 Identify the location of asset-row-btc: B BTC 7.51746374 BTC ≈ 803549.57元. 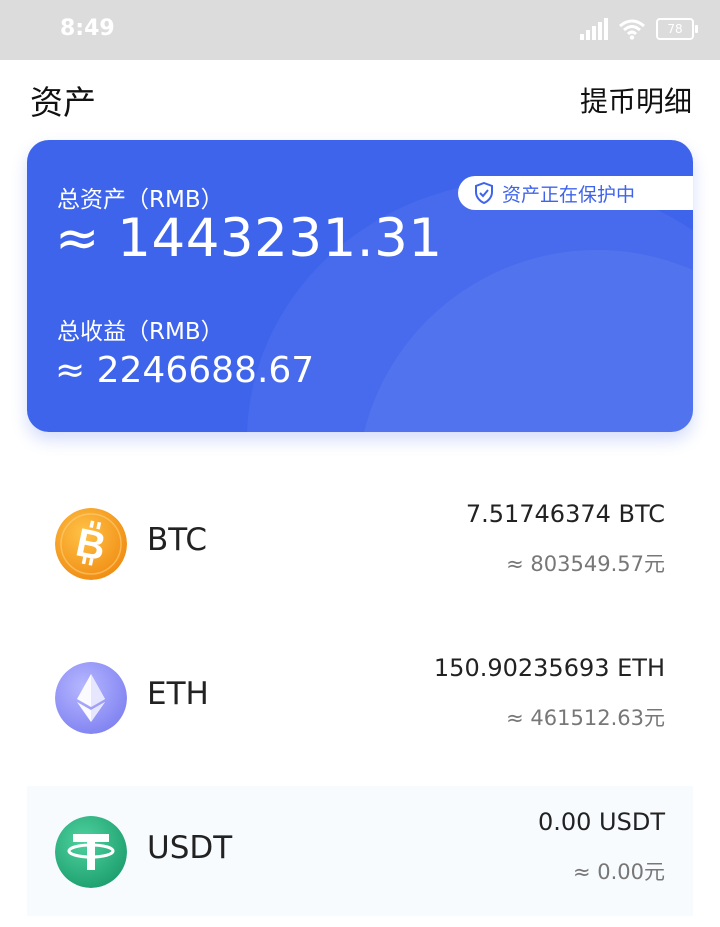
(360, 543).